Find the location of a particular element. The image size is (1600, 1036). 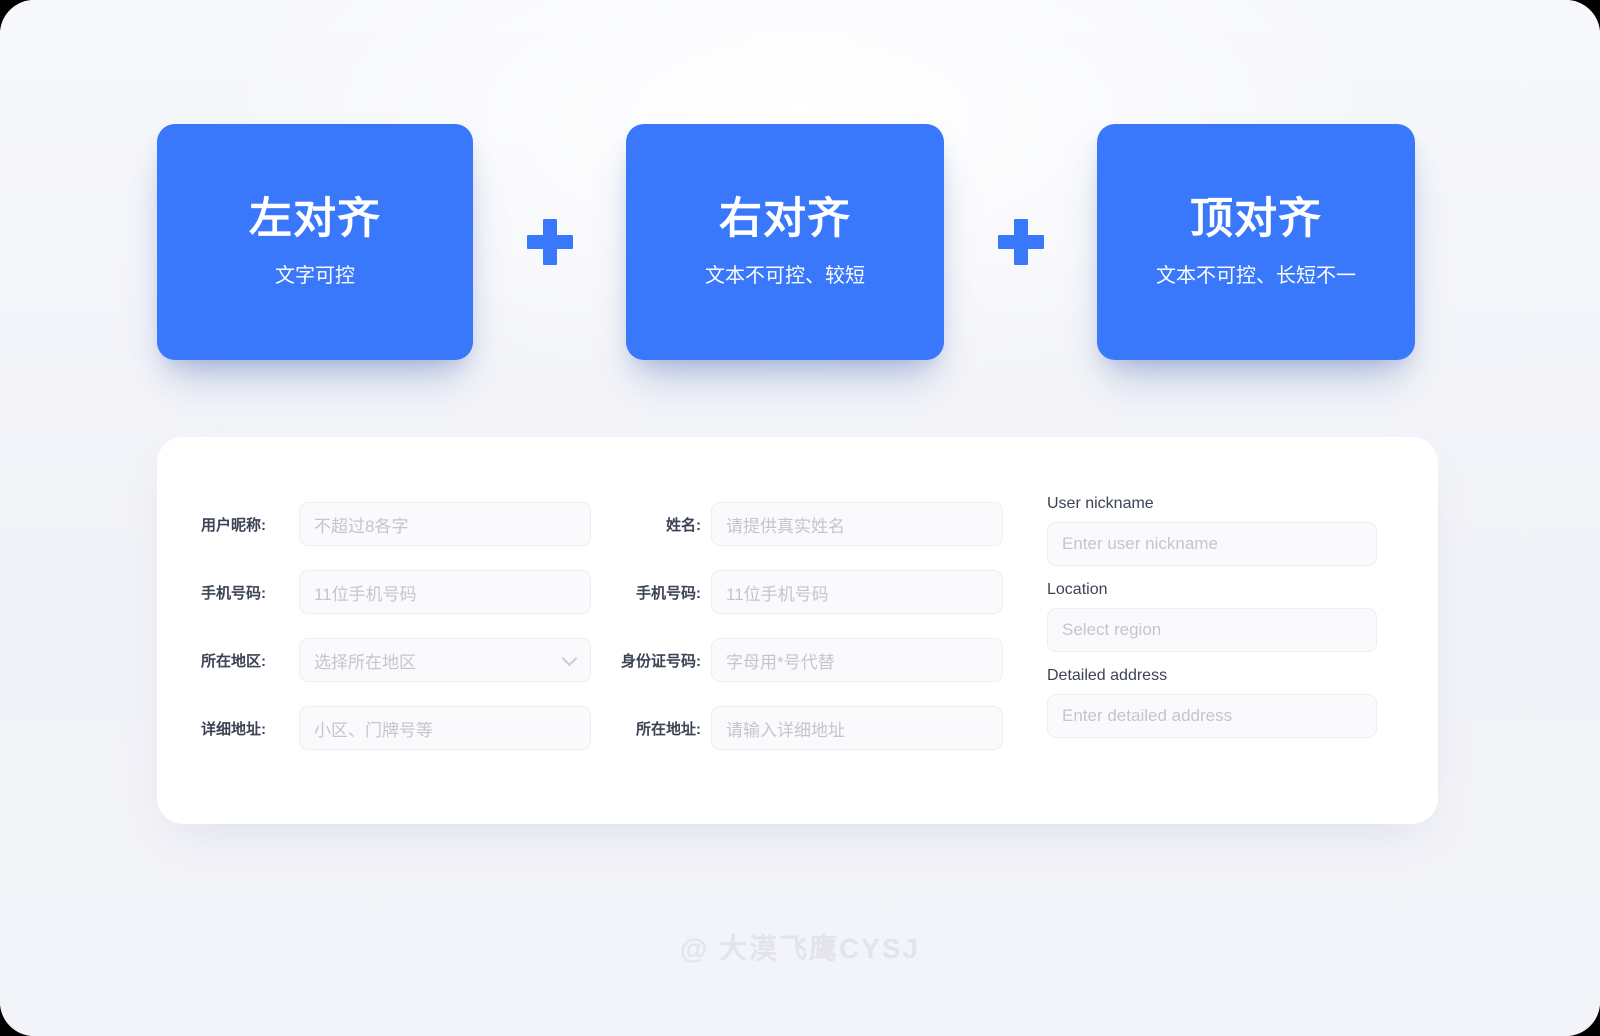

watermark: @ 大漠飞鹰CYSJ is located at coordinates (800, 948).